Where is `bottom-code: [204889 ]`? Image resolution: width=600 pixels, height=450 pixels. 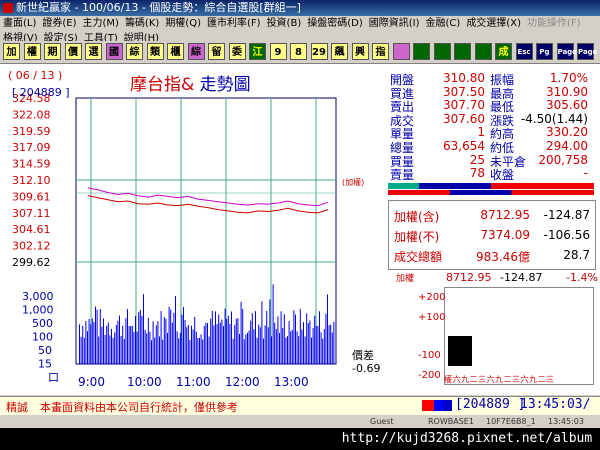 bottom-code: [204889 ] is located at coordinates (490, 404).